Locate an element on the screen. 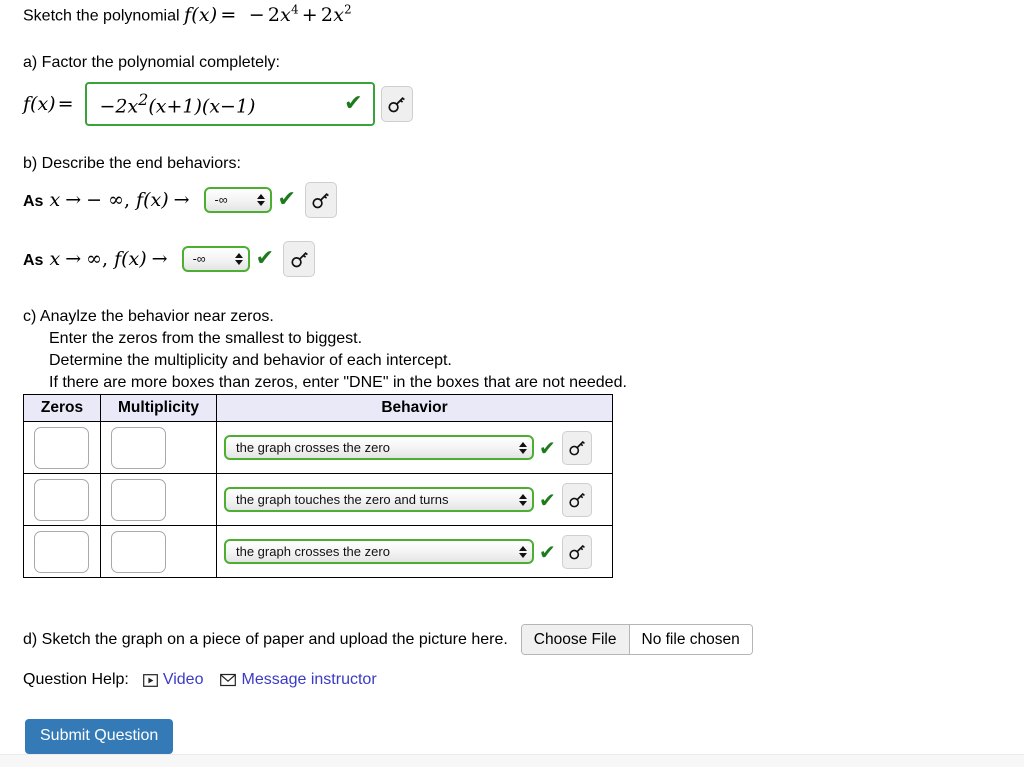  prompt-coef1: 2 is located at coordinates (274, 15).